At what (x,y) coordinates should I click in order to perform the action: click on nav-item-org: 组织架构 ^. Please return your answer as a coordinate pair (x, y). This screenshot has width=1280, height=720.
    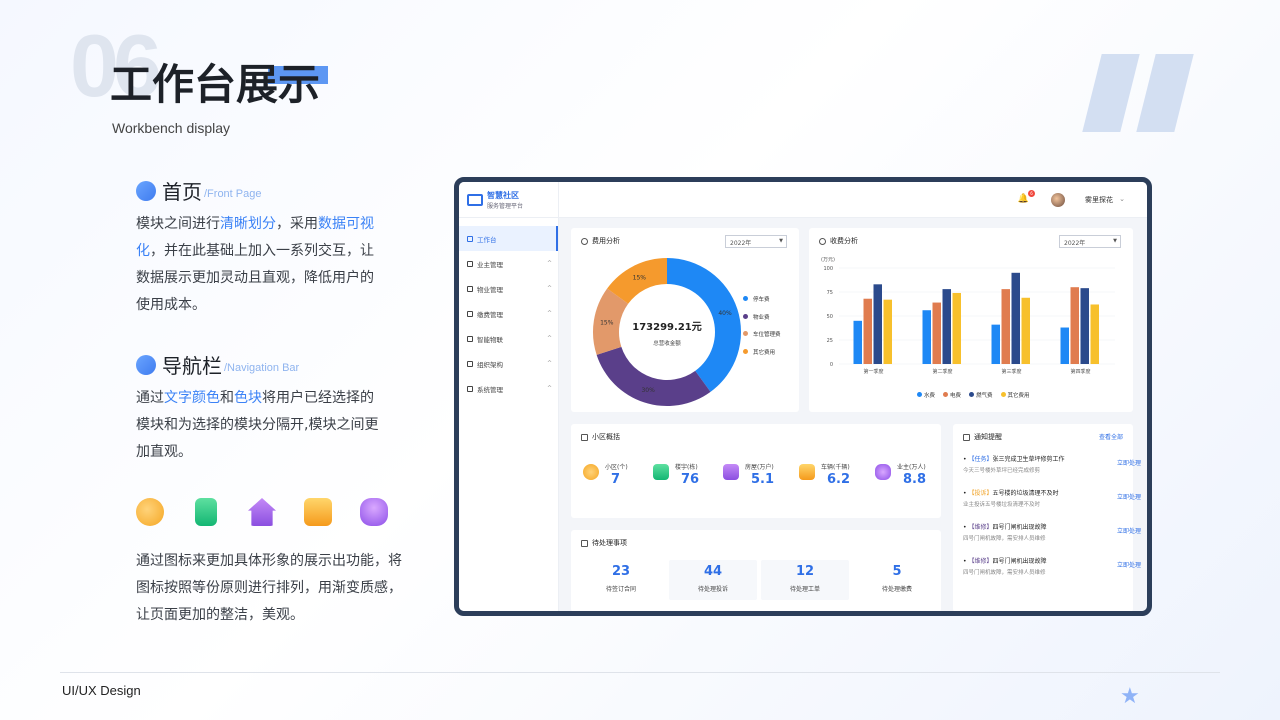
    Looking at the image, I should click on (508, 363).